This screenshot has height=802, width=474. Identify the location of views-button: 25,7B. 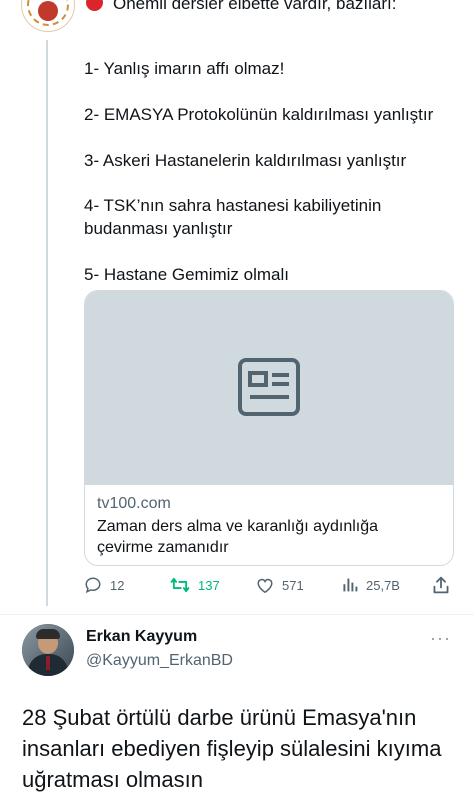
(371, 585).